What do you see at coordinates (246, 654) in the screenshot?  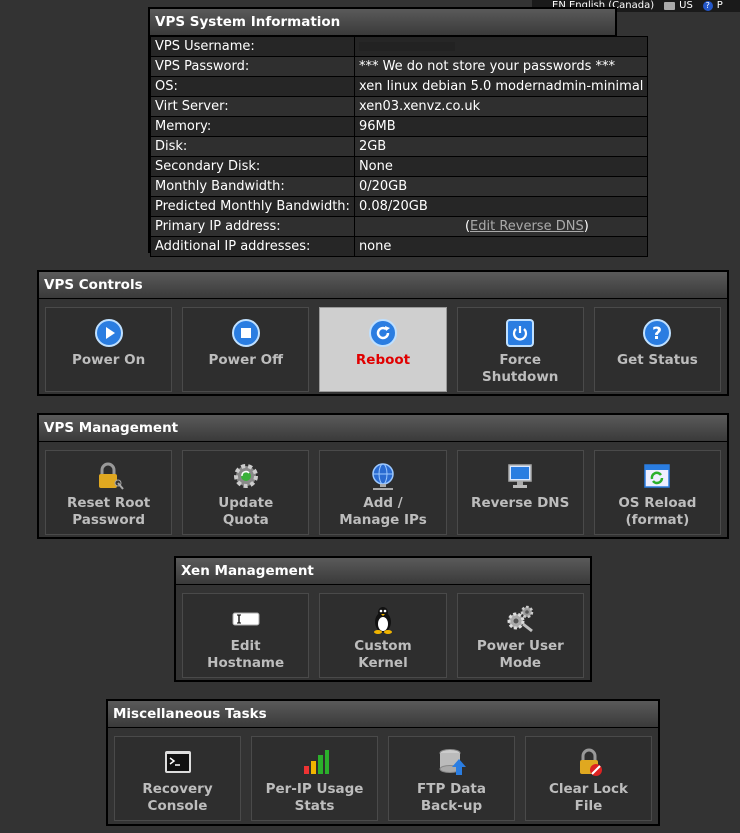 I see `edit-hostname-label: Edit Hostname` at bounding box center [246, 654].